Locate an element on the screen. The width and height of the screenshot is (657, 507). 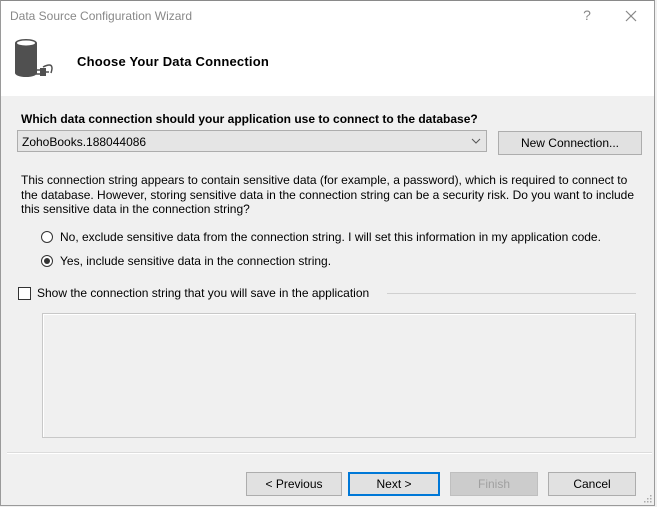
wizard-header: Choose Your Data Connection is located at coordinates (327, 63).